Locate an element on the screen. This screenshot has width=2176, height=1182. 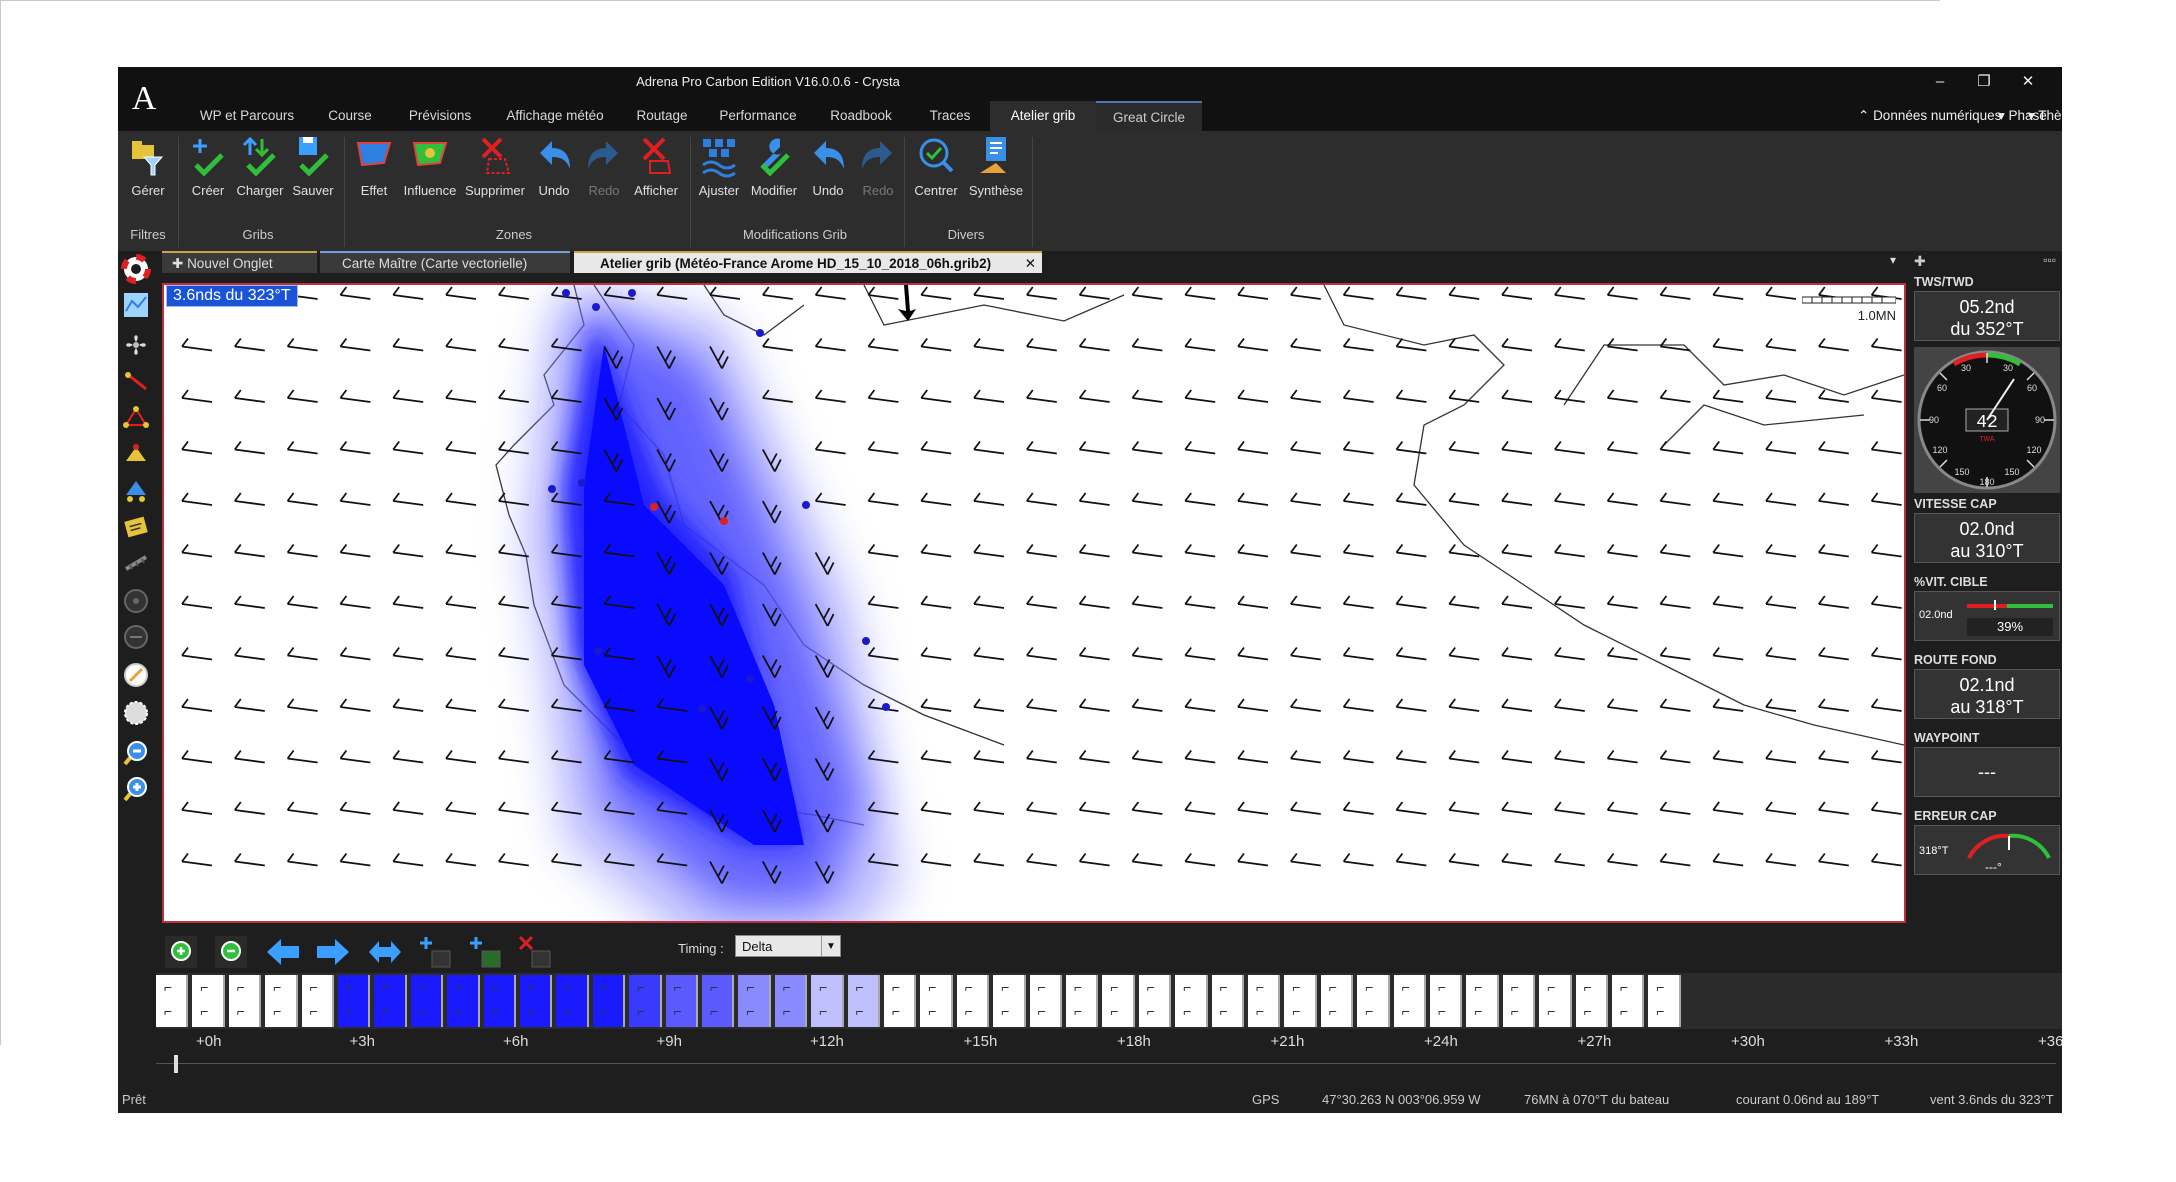
time-slider-track is located at coordinates (1106, 1063).